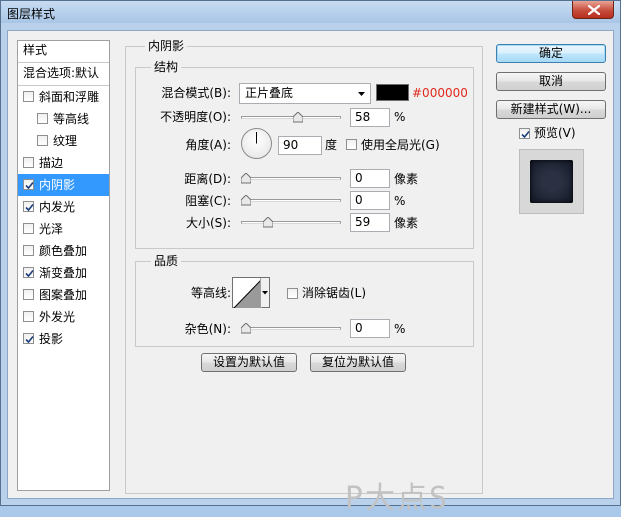 This screenshot has height=517, width=621. I want to click on shadow-color-swatch, so click(392, 92).